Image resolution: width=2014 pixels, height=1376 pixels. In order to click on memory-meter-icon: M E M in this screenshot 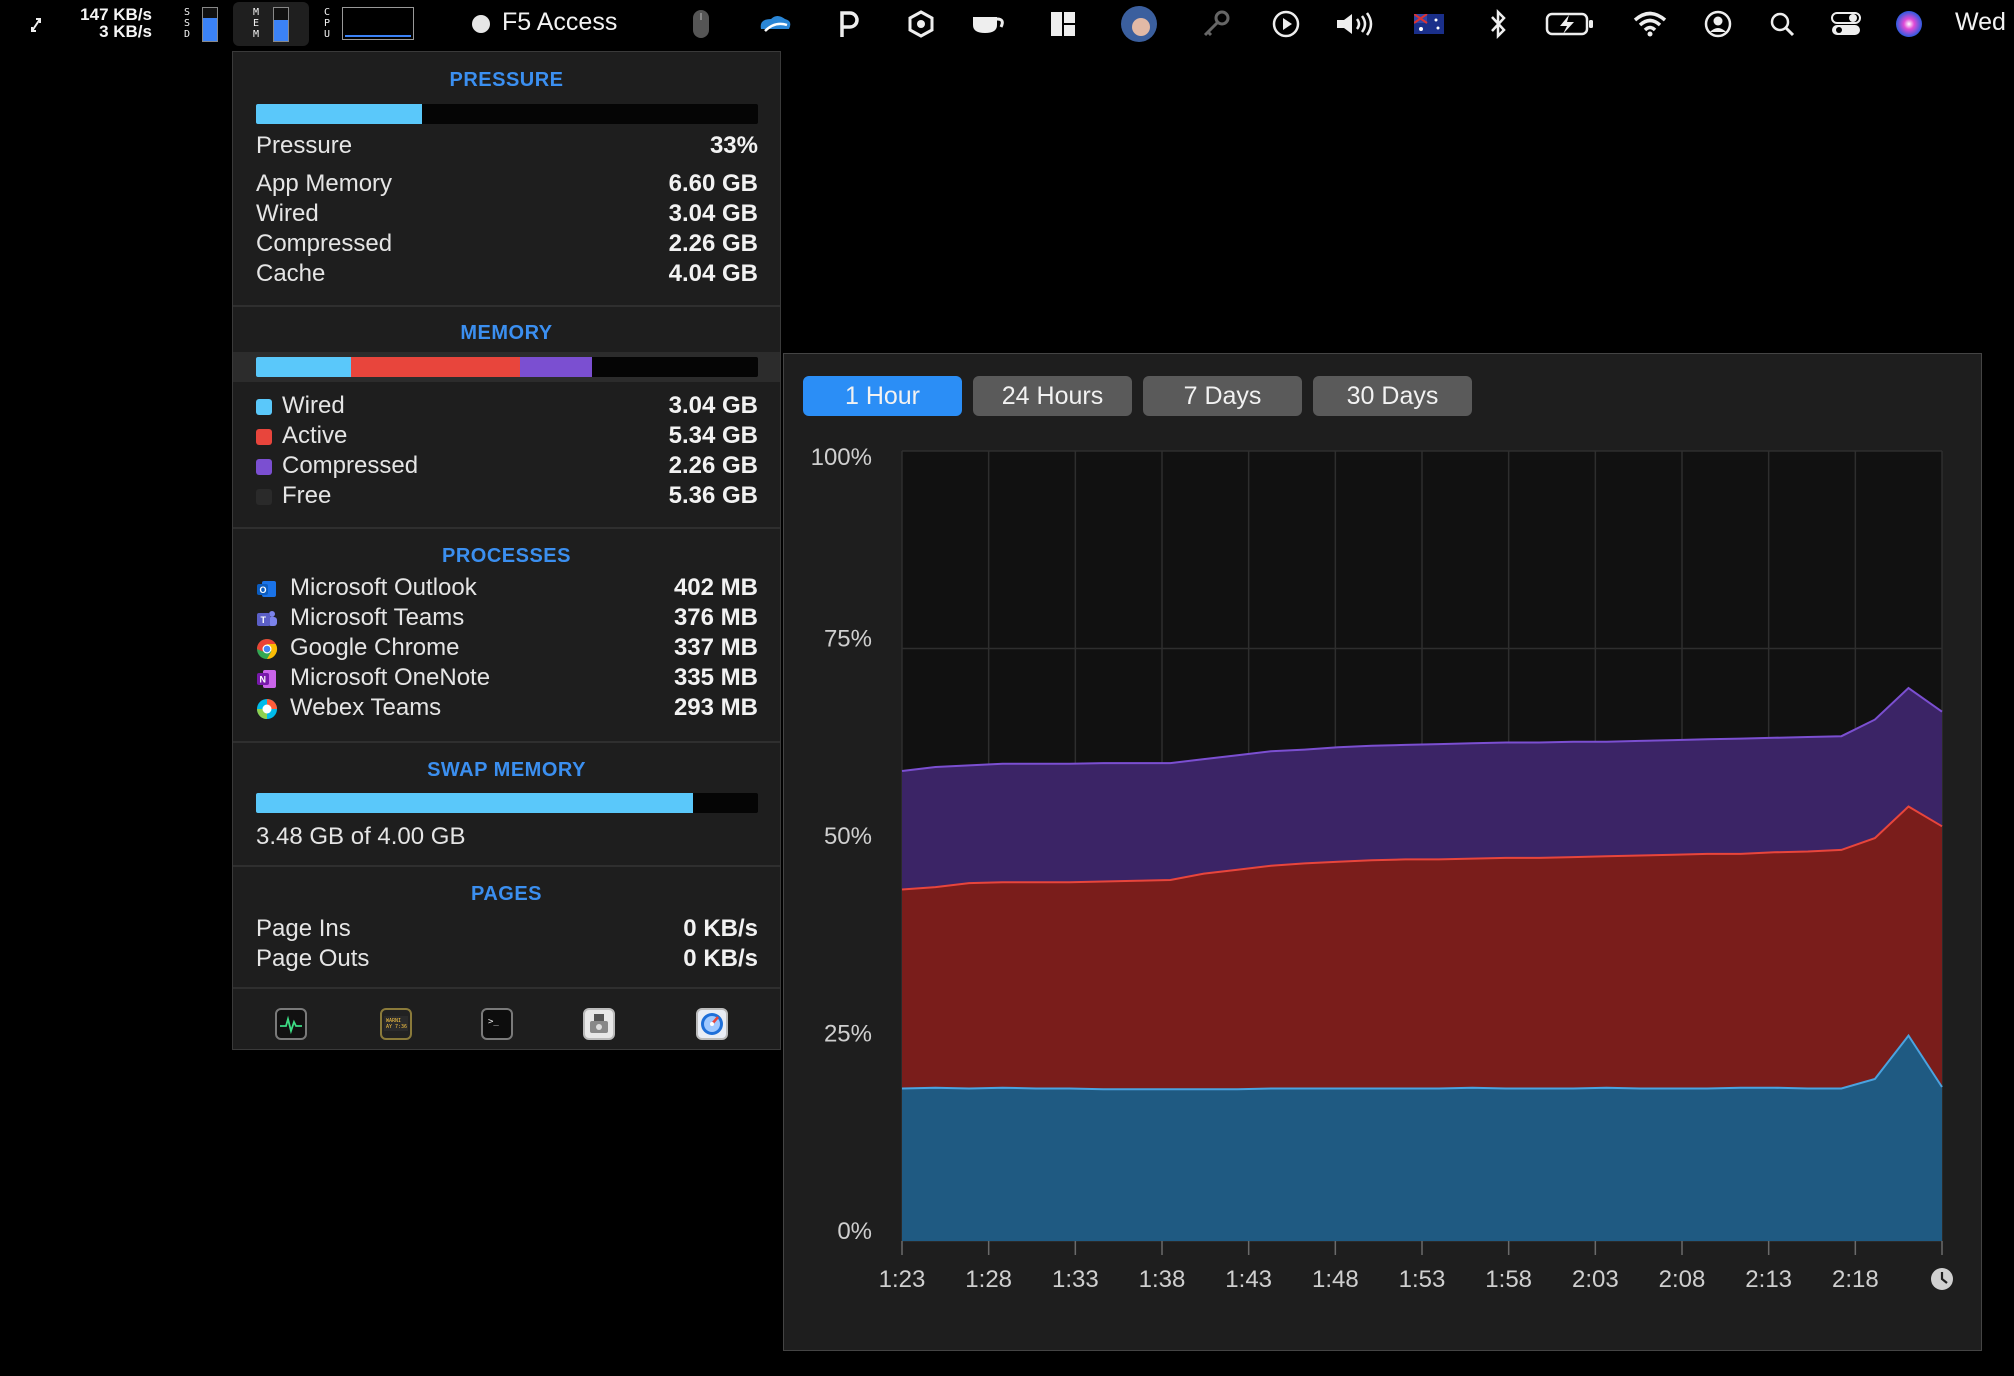, I will do `click(271, 24)`.